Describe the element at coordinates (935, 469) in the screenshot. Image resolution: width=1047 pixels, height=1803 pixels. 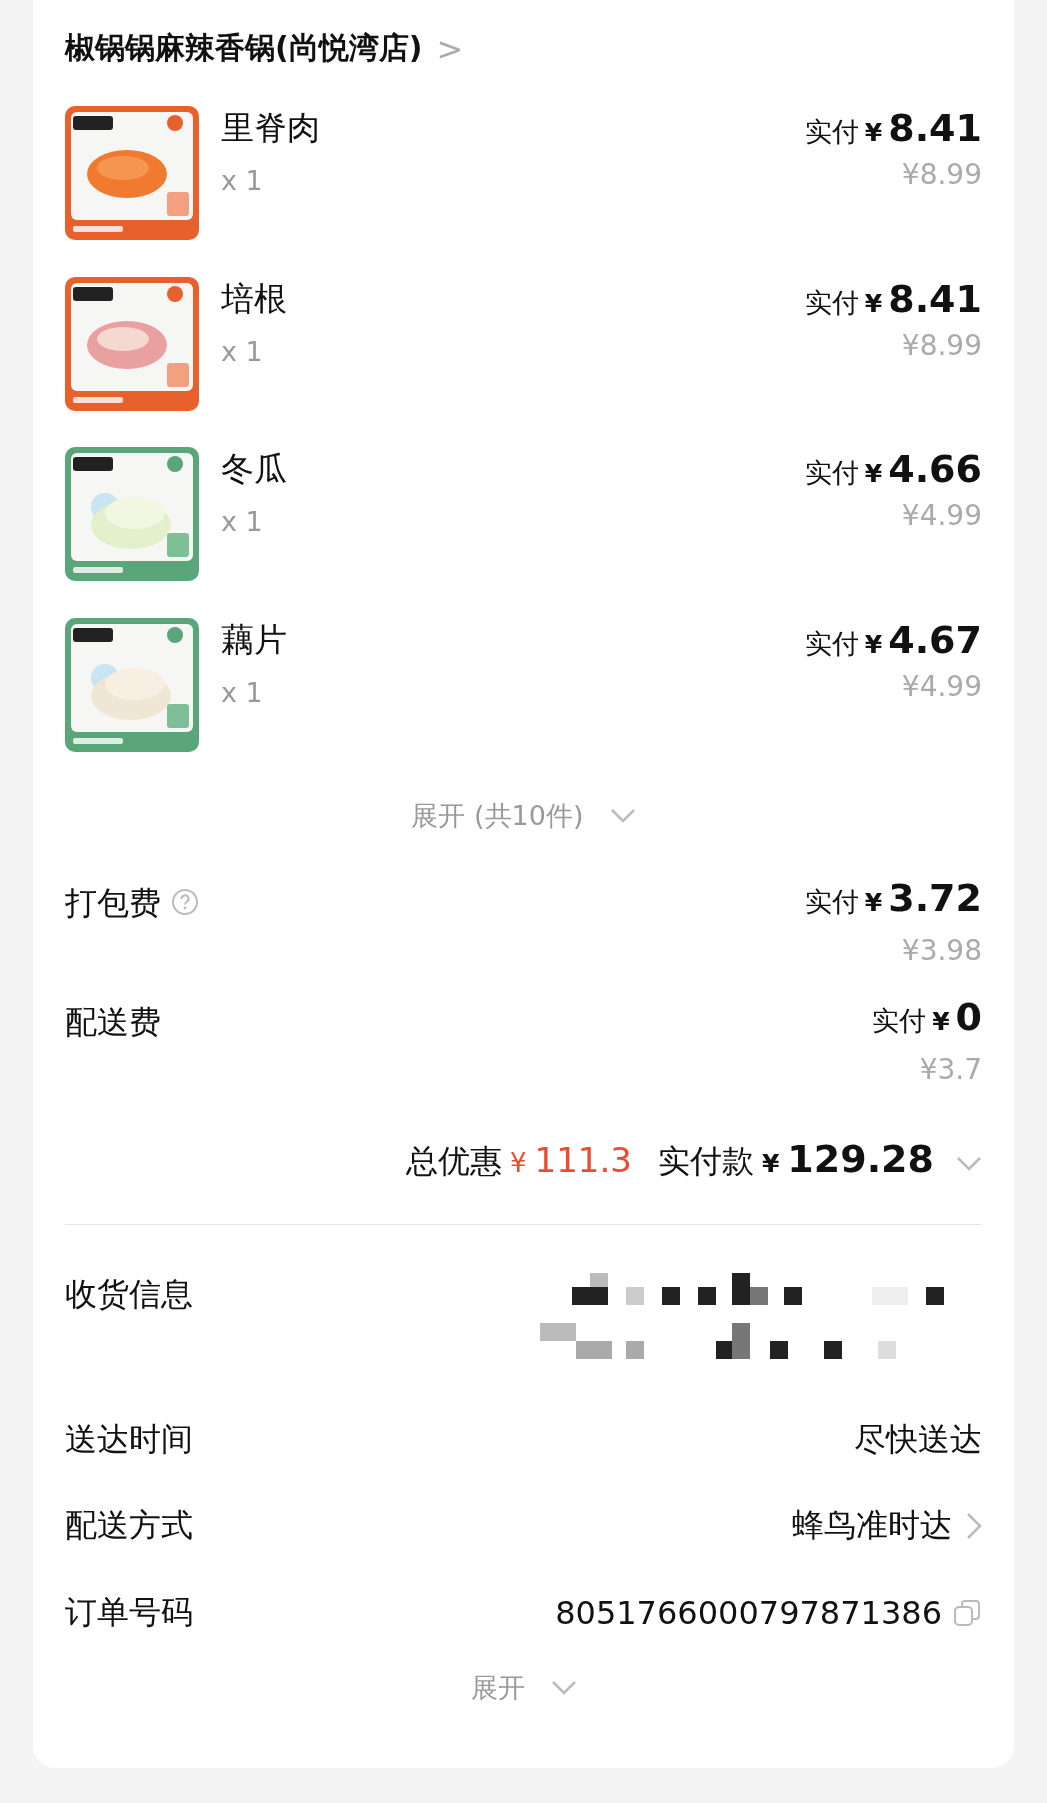
I see `paid-amount: 4.66` at that location.